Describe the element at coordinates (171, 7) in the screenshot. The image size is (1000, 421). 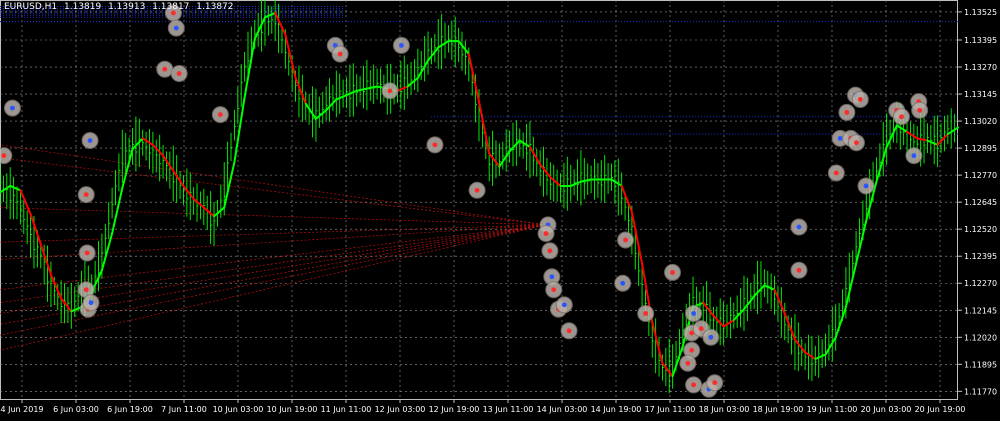
I see `ohlc-low: 1.13817` at that location.